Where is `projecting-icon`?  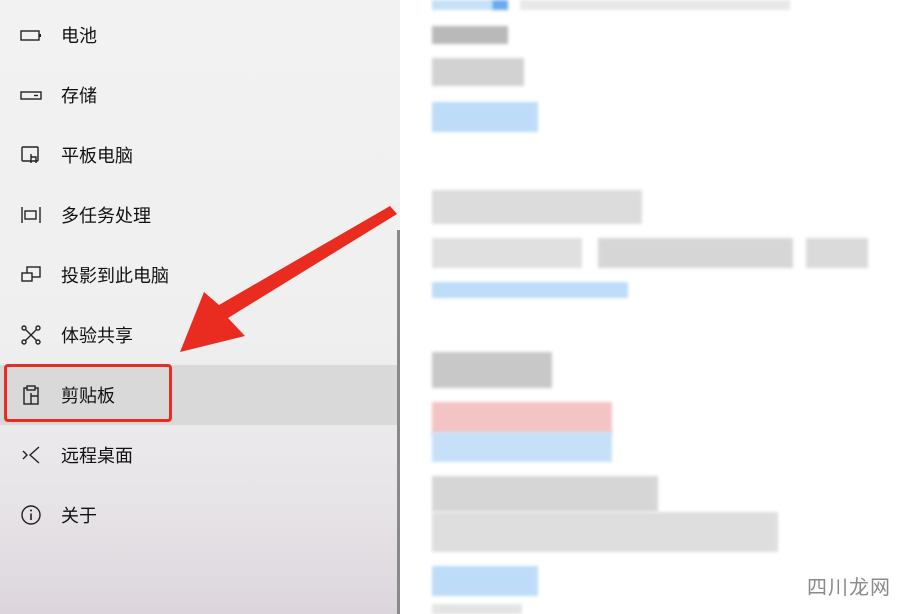
projecting-icon is located at coordinates (31, 275).